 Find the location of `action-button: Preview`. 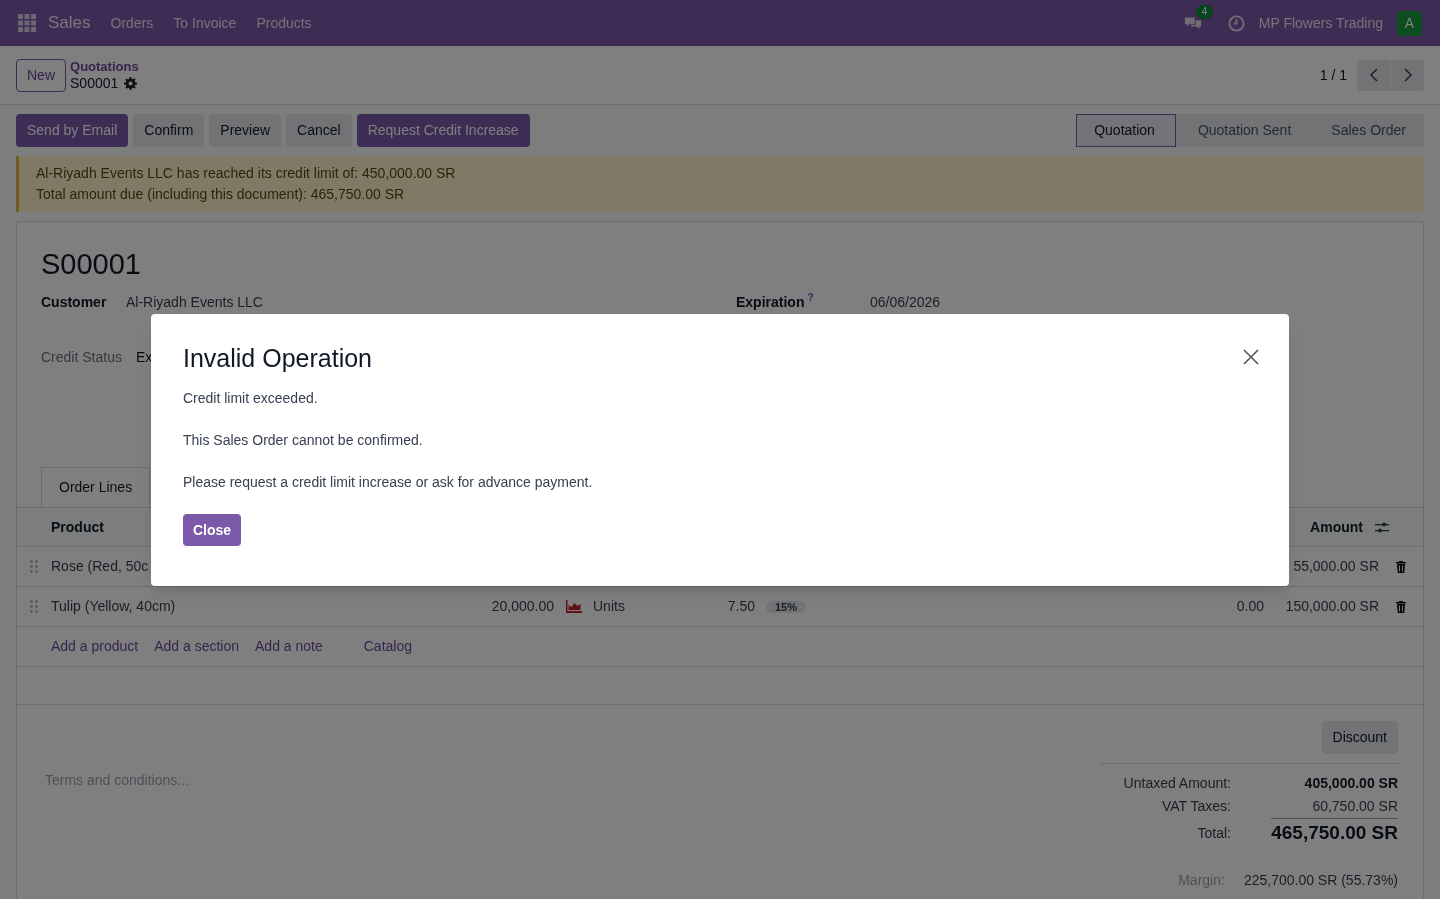

action-button: Preview is located at coordinates (245, 130).